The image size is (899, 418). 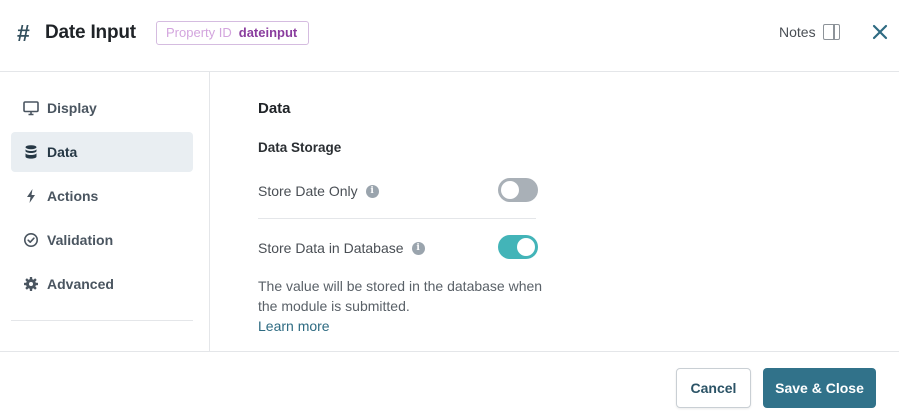 What do you see at coordinates (31, 240) in the screenshot?
I see `check-circle-icon` at bounding box center [31, 240].